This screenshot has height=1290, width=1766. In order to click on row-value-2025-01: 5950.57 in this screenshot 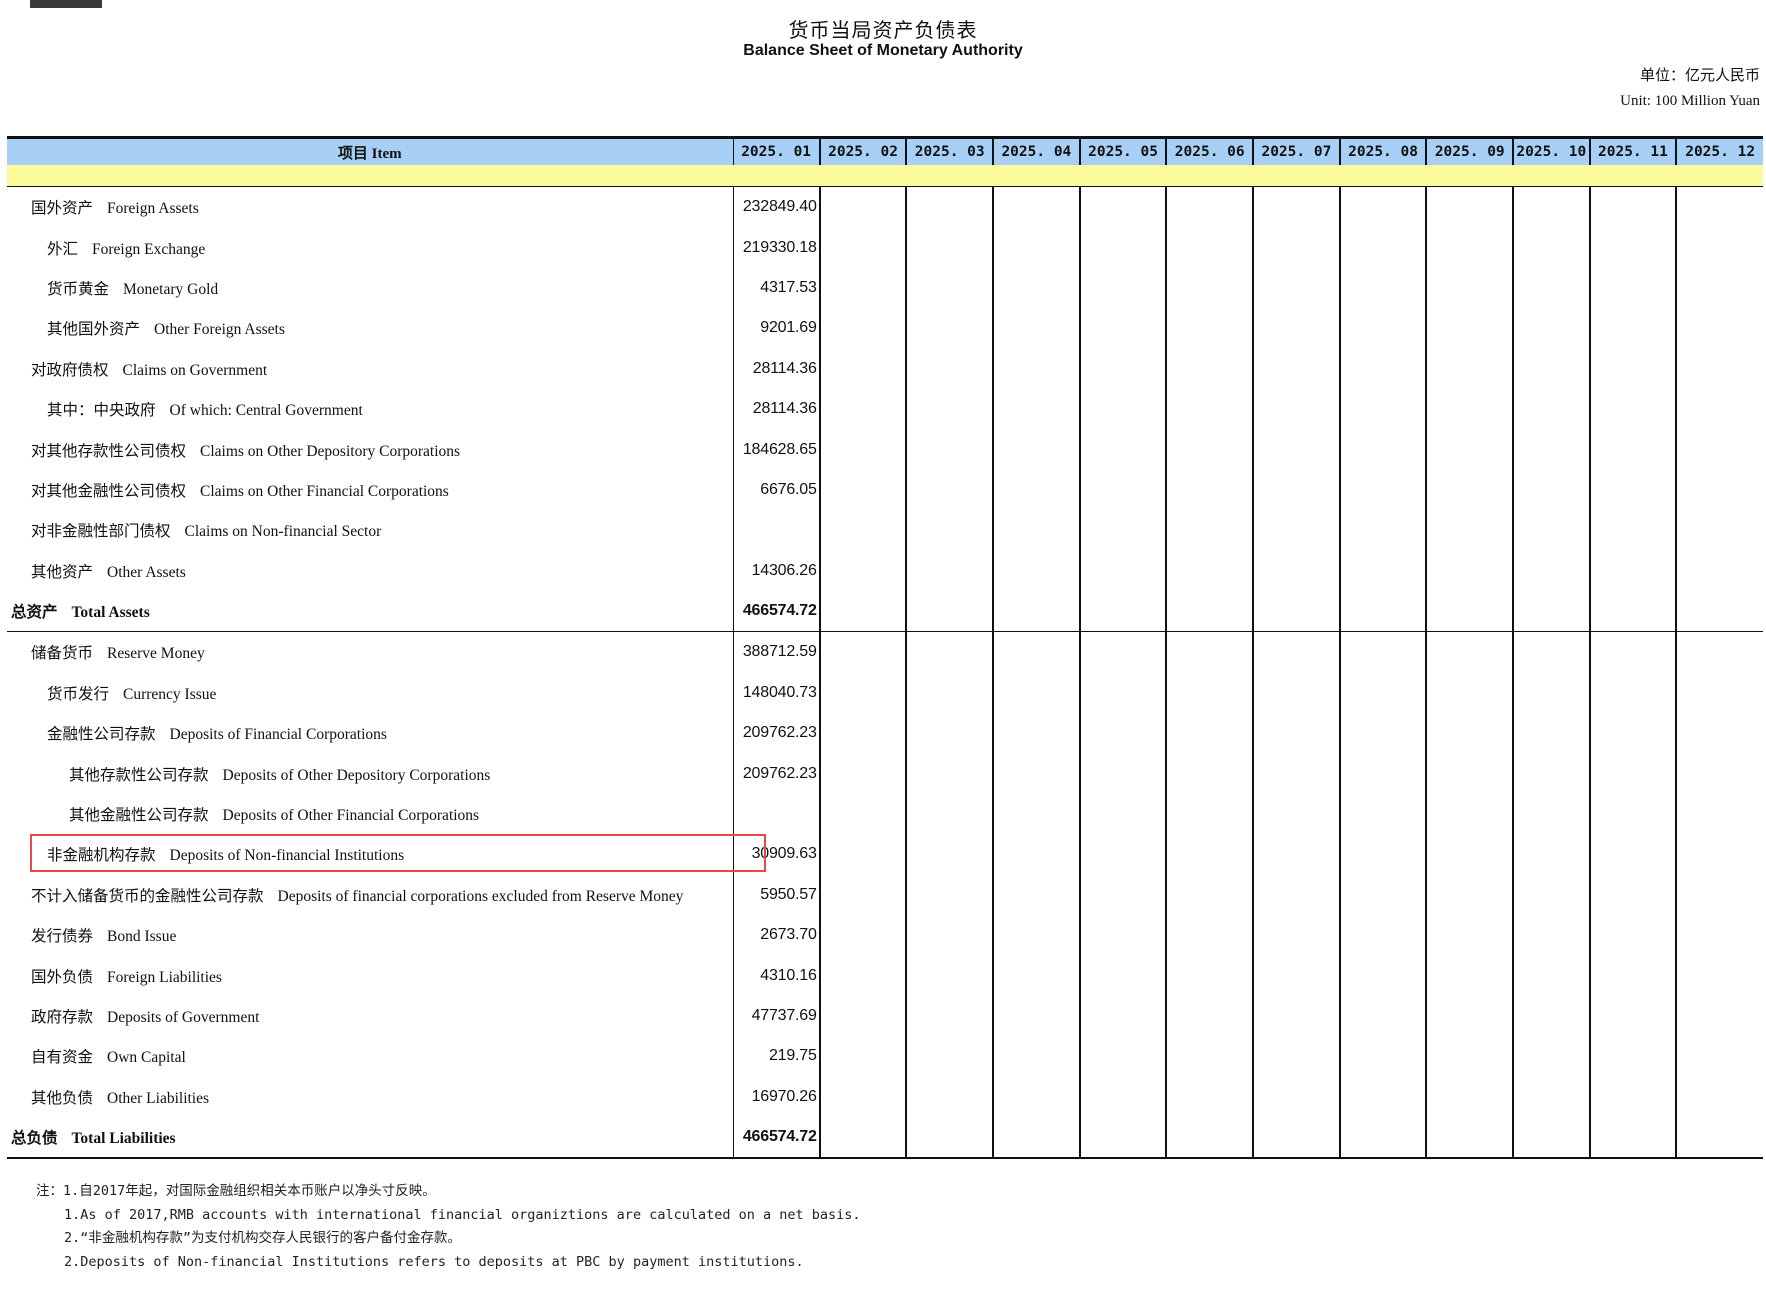, I will do `click(776, 895)`.